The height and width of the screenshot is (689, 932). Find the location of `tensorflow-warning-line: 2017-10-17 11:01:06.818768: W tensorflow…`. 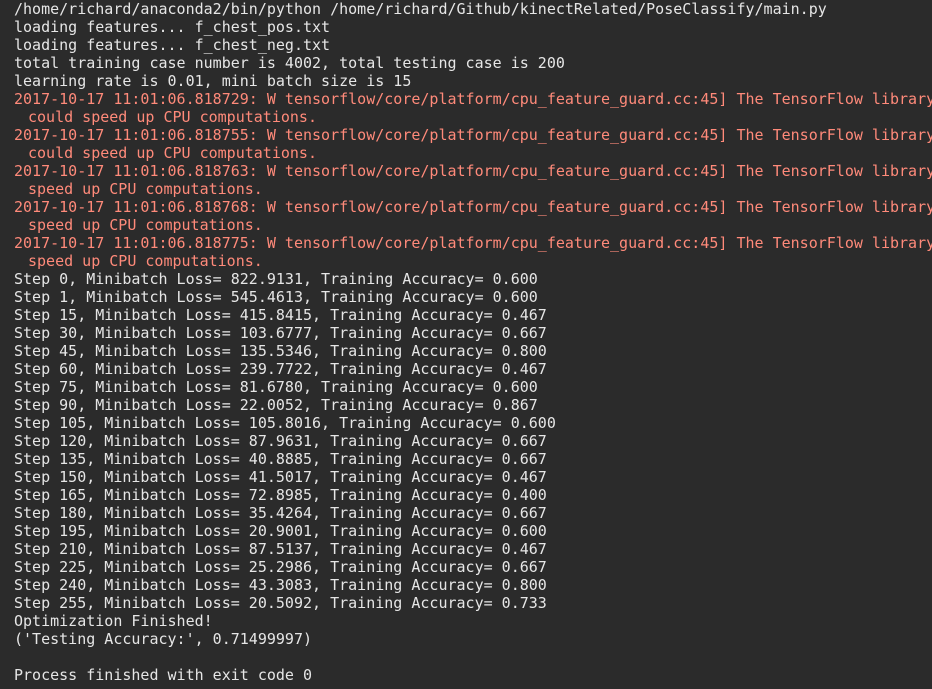

tensorflow-warning-line: 2017-10-17 11:01:06.818768: W tensorflow… is located at coordinates (473, 207).